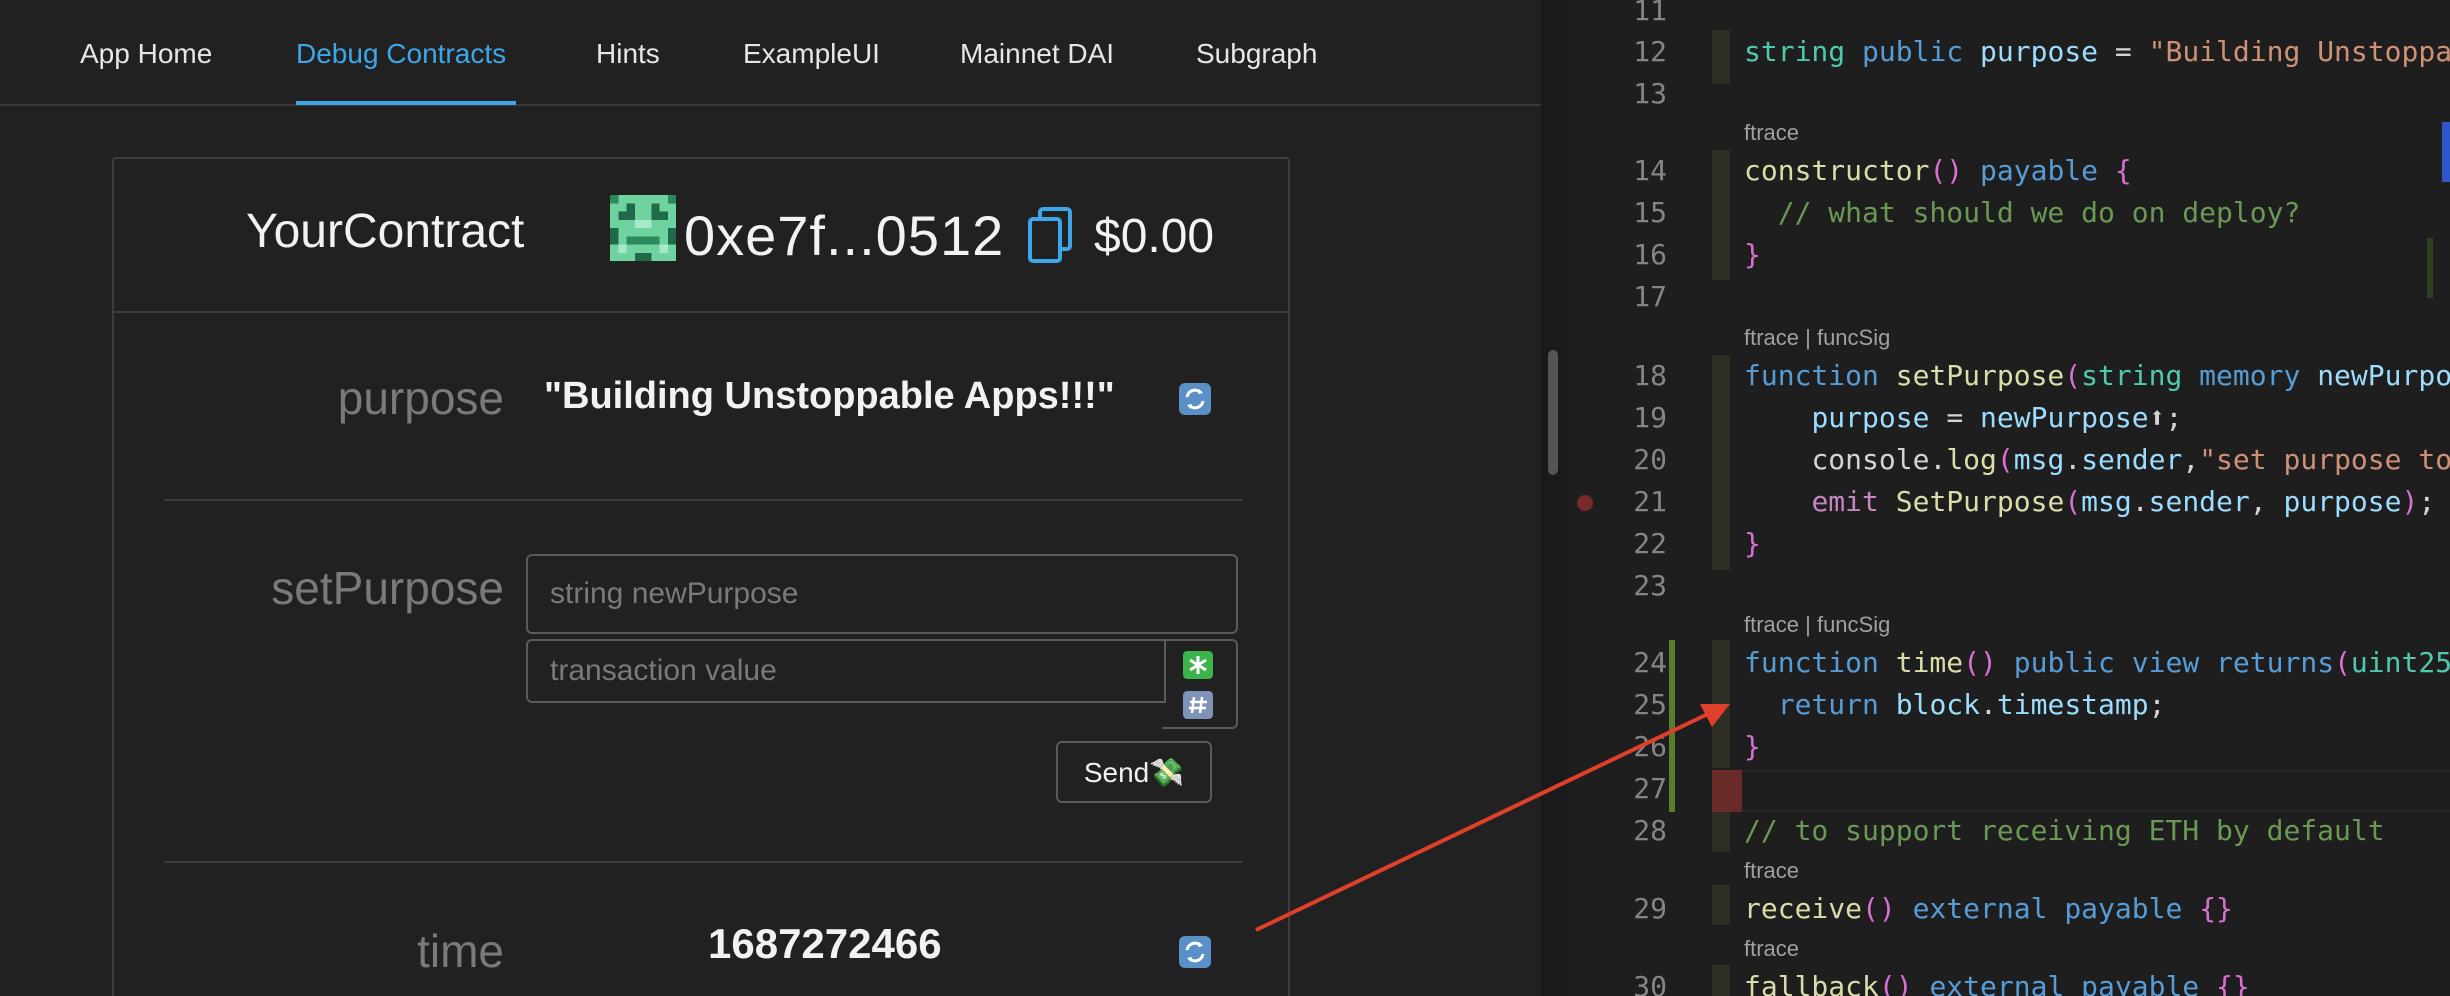  I want to click on code-line: return block.timestamp;, so click(1971, 704).